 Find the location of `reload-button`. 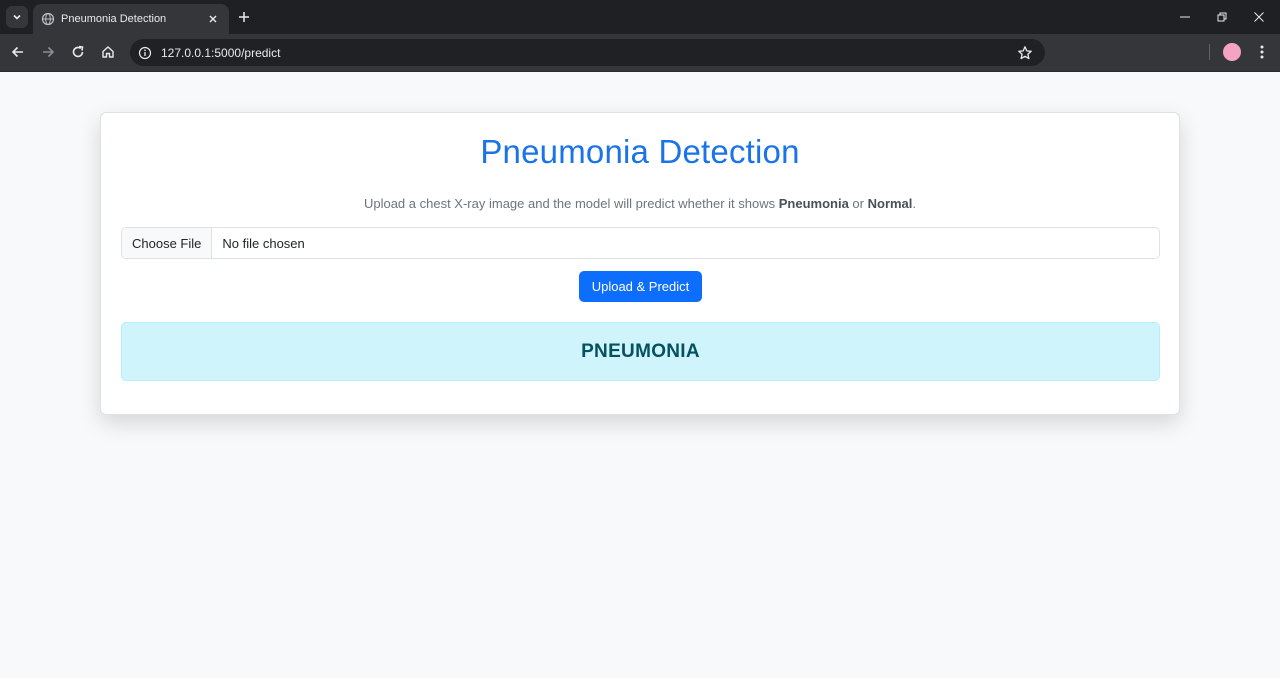

reload-button is located at coordinates (78, 52).